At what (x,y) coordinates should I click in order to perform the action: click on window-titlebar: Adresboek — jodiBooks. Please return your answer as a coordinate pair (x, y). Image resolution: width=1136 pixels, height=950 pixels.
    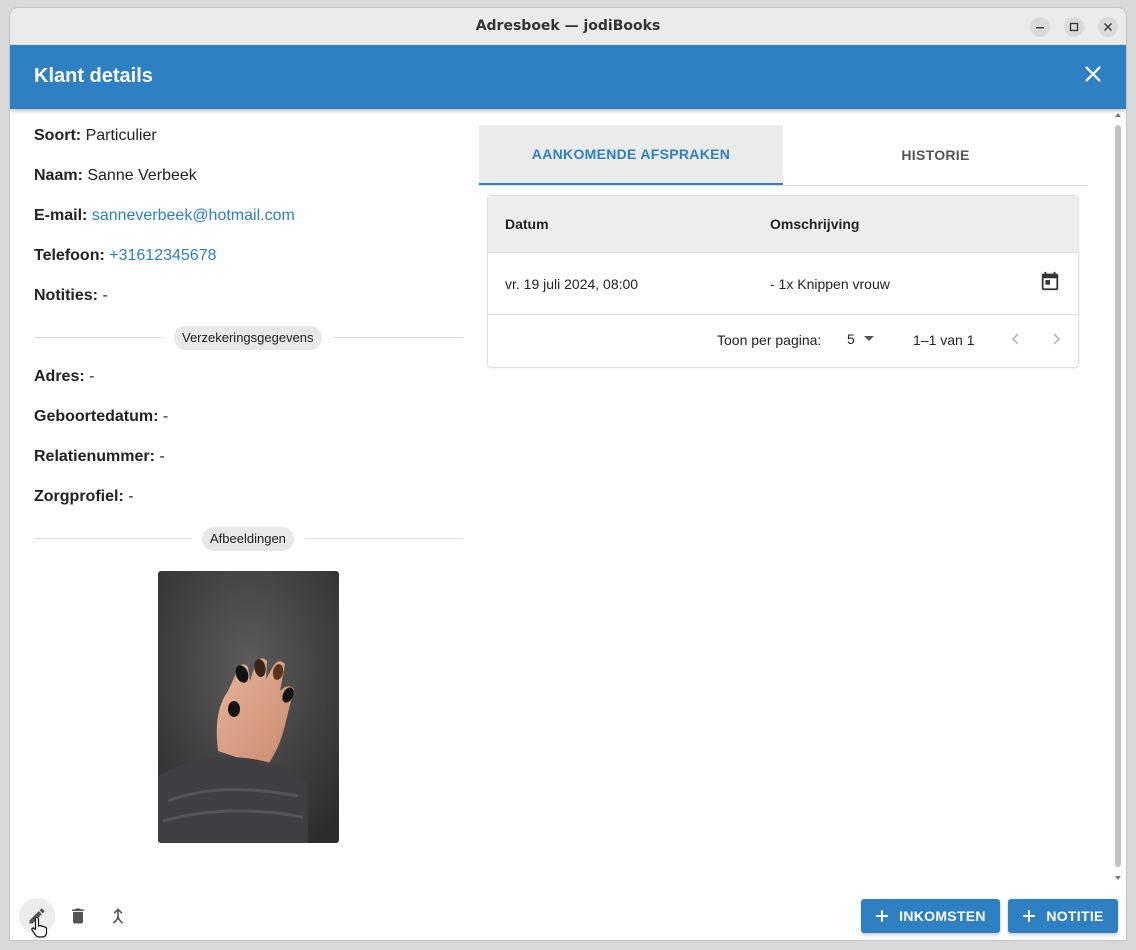
    Looking at the image, I should click on (568, 27).